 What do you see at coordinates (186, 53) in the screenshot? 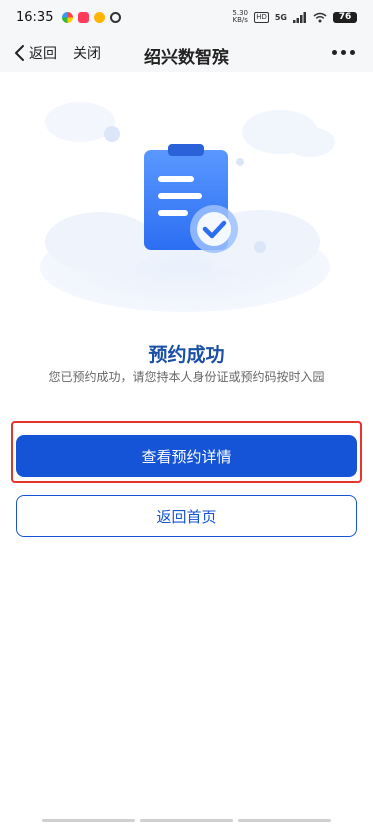
I see `nav-bar: 返回 关闭 绍兴数智殡` at bounding box center [186, 53].